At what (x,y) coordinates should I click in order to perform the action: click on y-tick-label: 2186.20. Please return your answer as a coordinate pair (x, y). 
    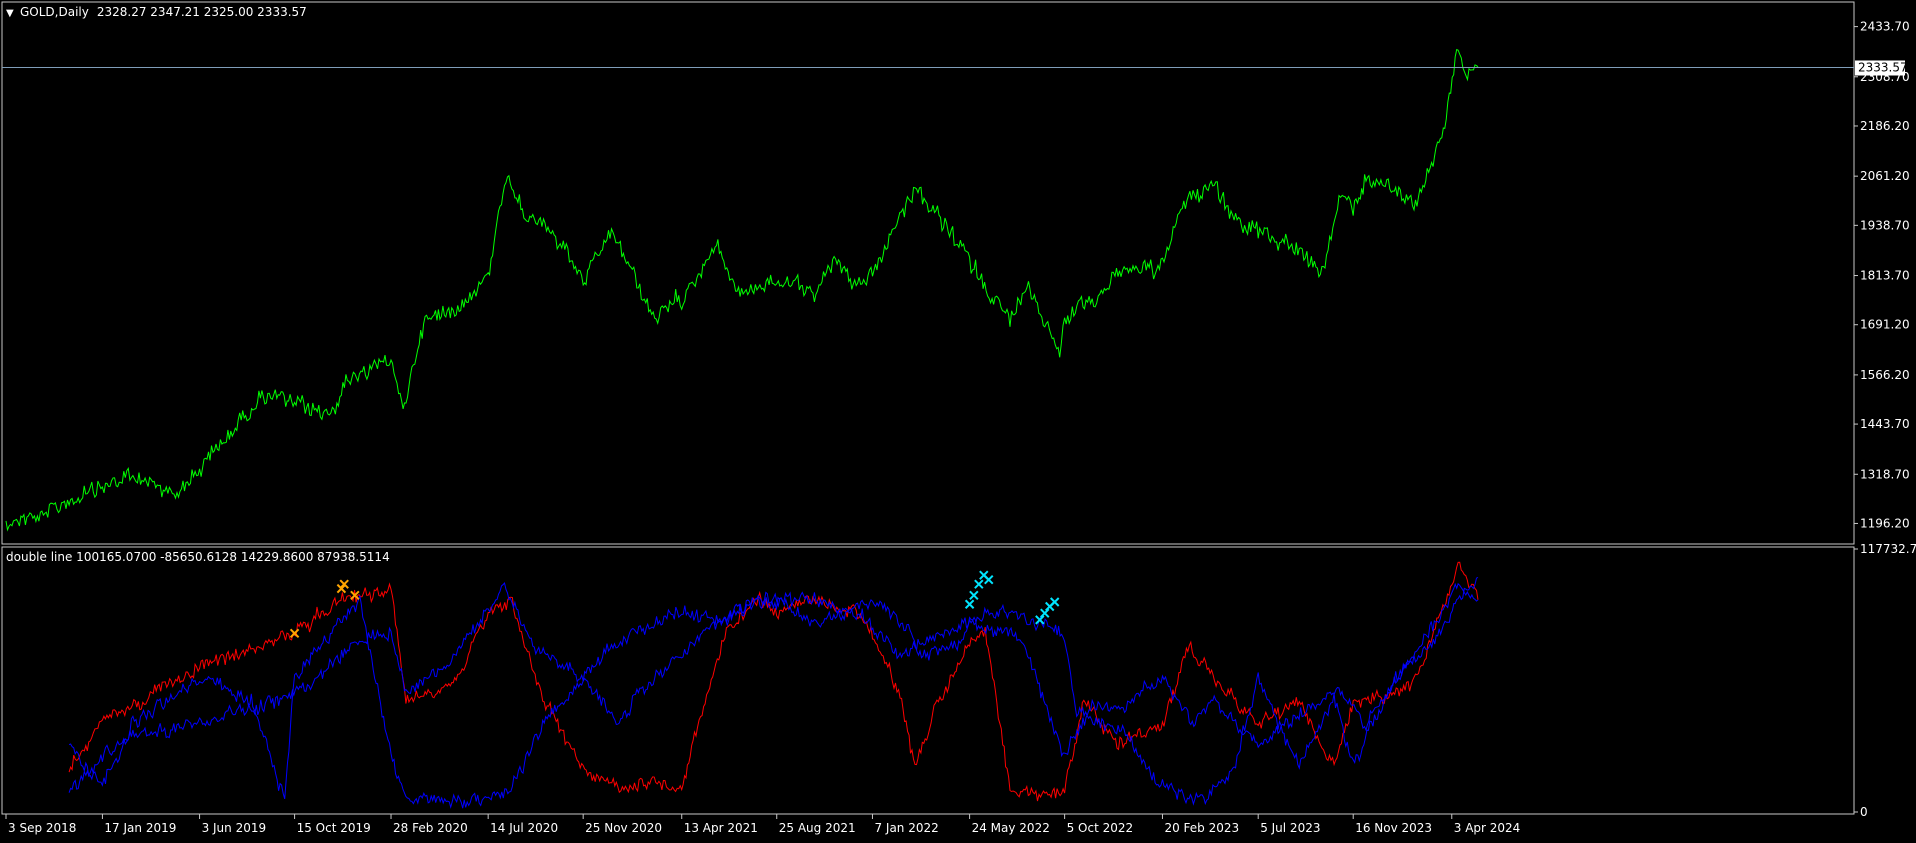
    Looking at the image, I should click on (1885, 126).